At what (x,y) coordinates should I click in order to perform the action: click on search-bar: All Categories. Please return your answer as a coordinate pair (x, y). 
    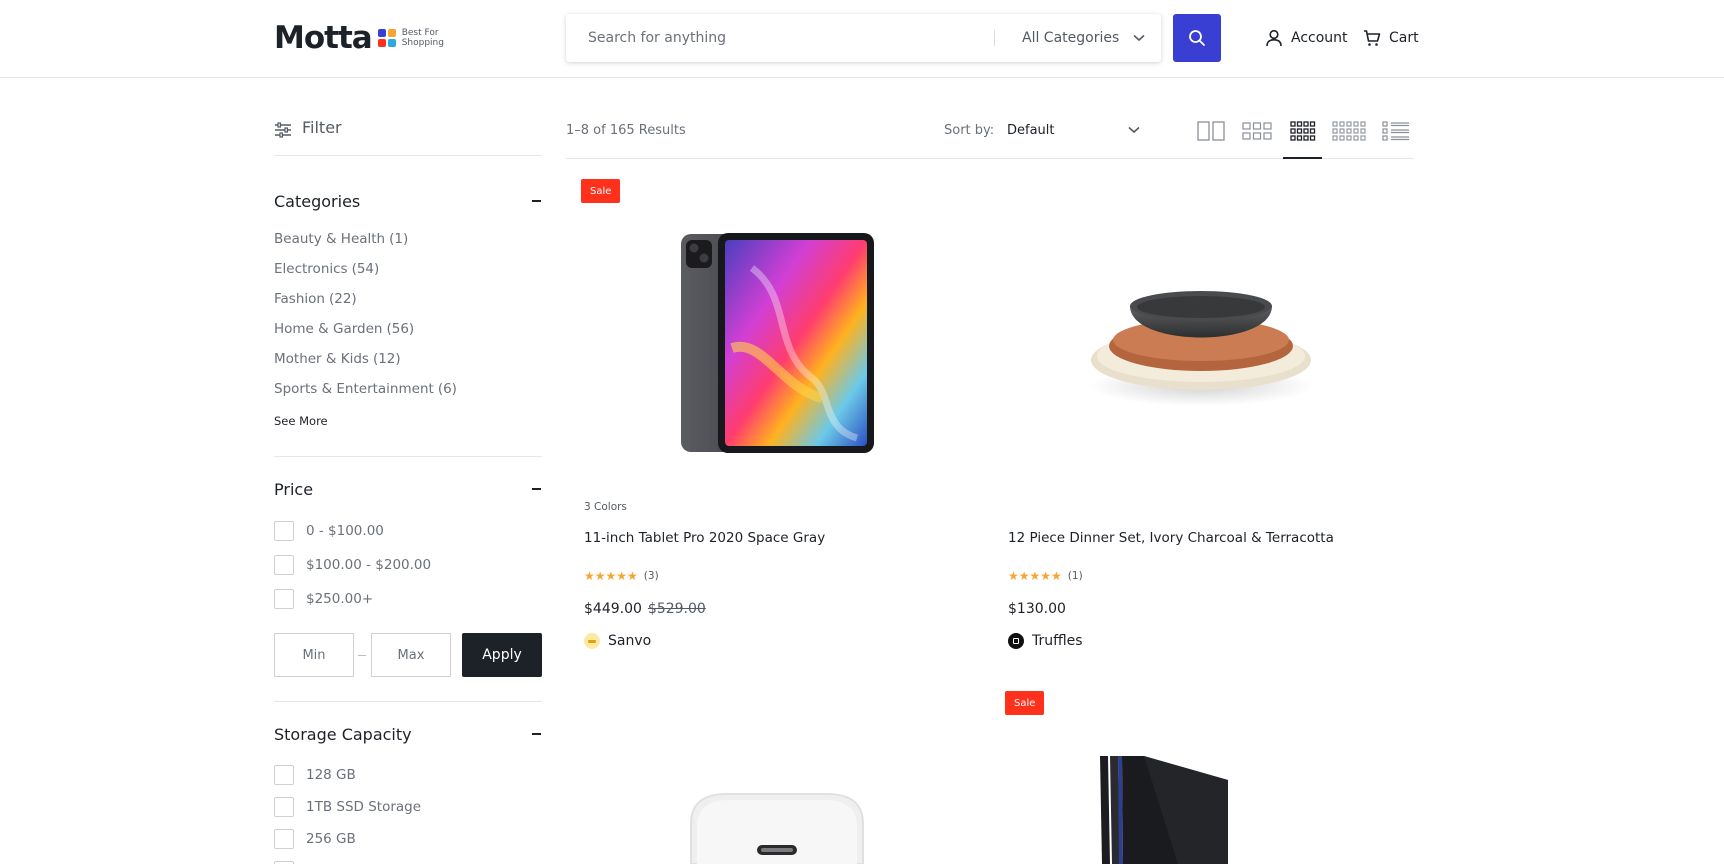
    Looking at the image, I should click on (863, 38).